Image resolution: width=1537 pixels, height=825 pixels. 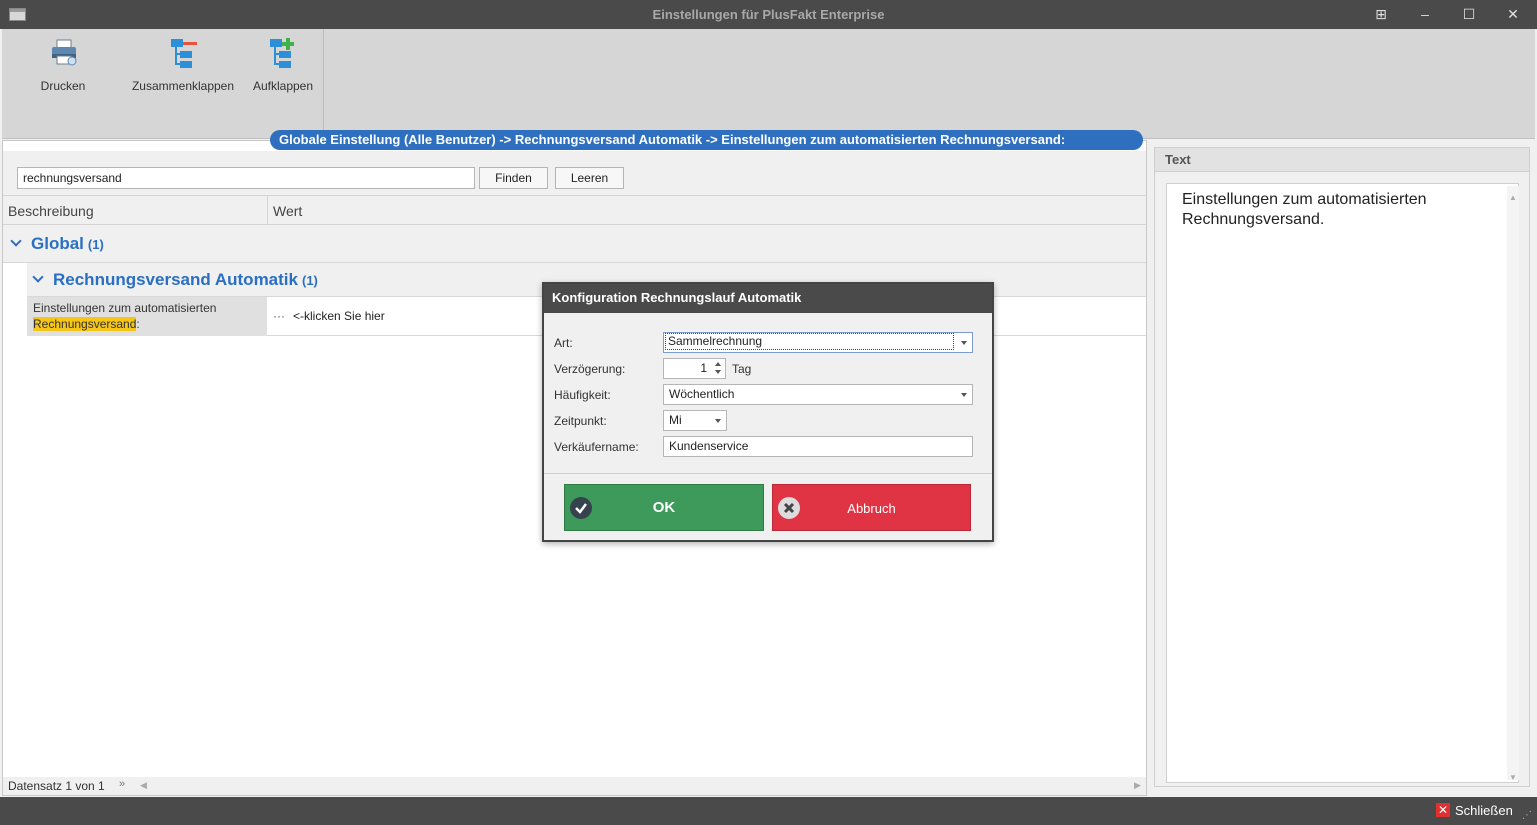 What do you see at coordinates (143, 785) in the screenshot?
I see `scroll-left-icon: ◀` at bounding box center [143, 785].